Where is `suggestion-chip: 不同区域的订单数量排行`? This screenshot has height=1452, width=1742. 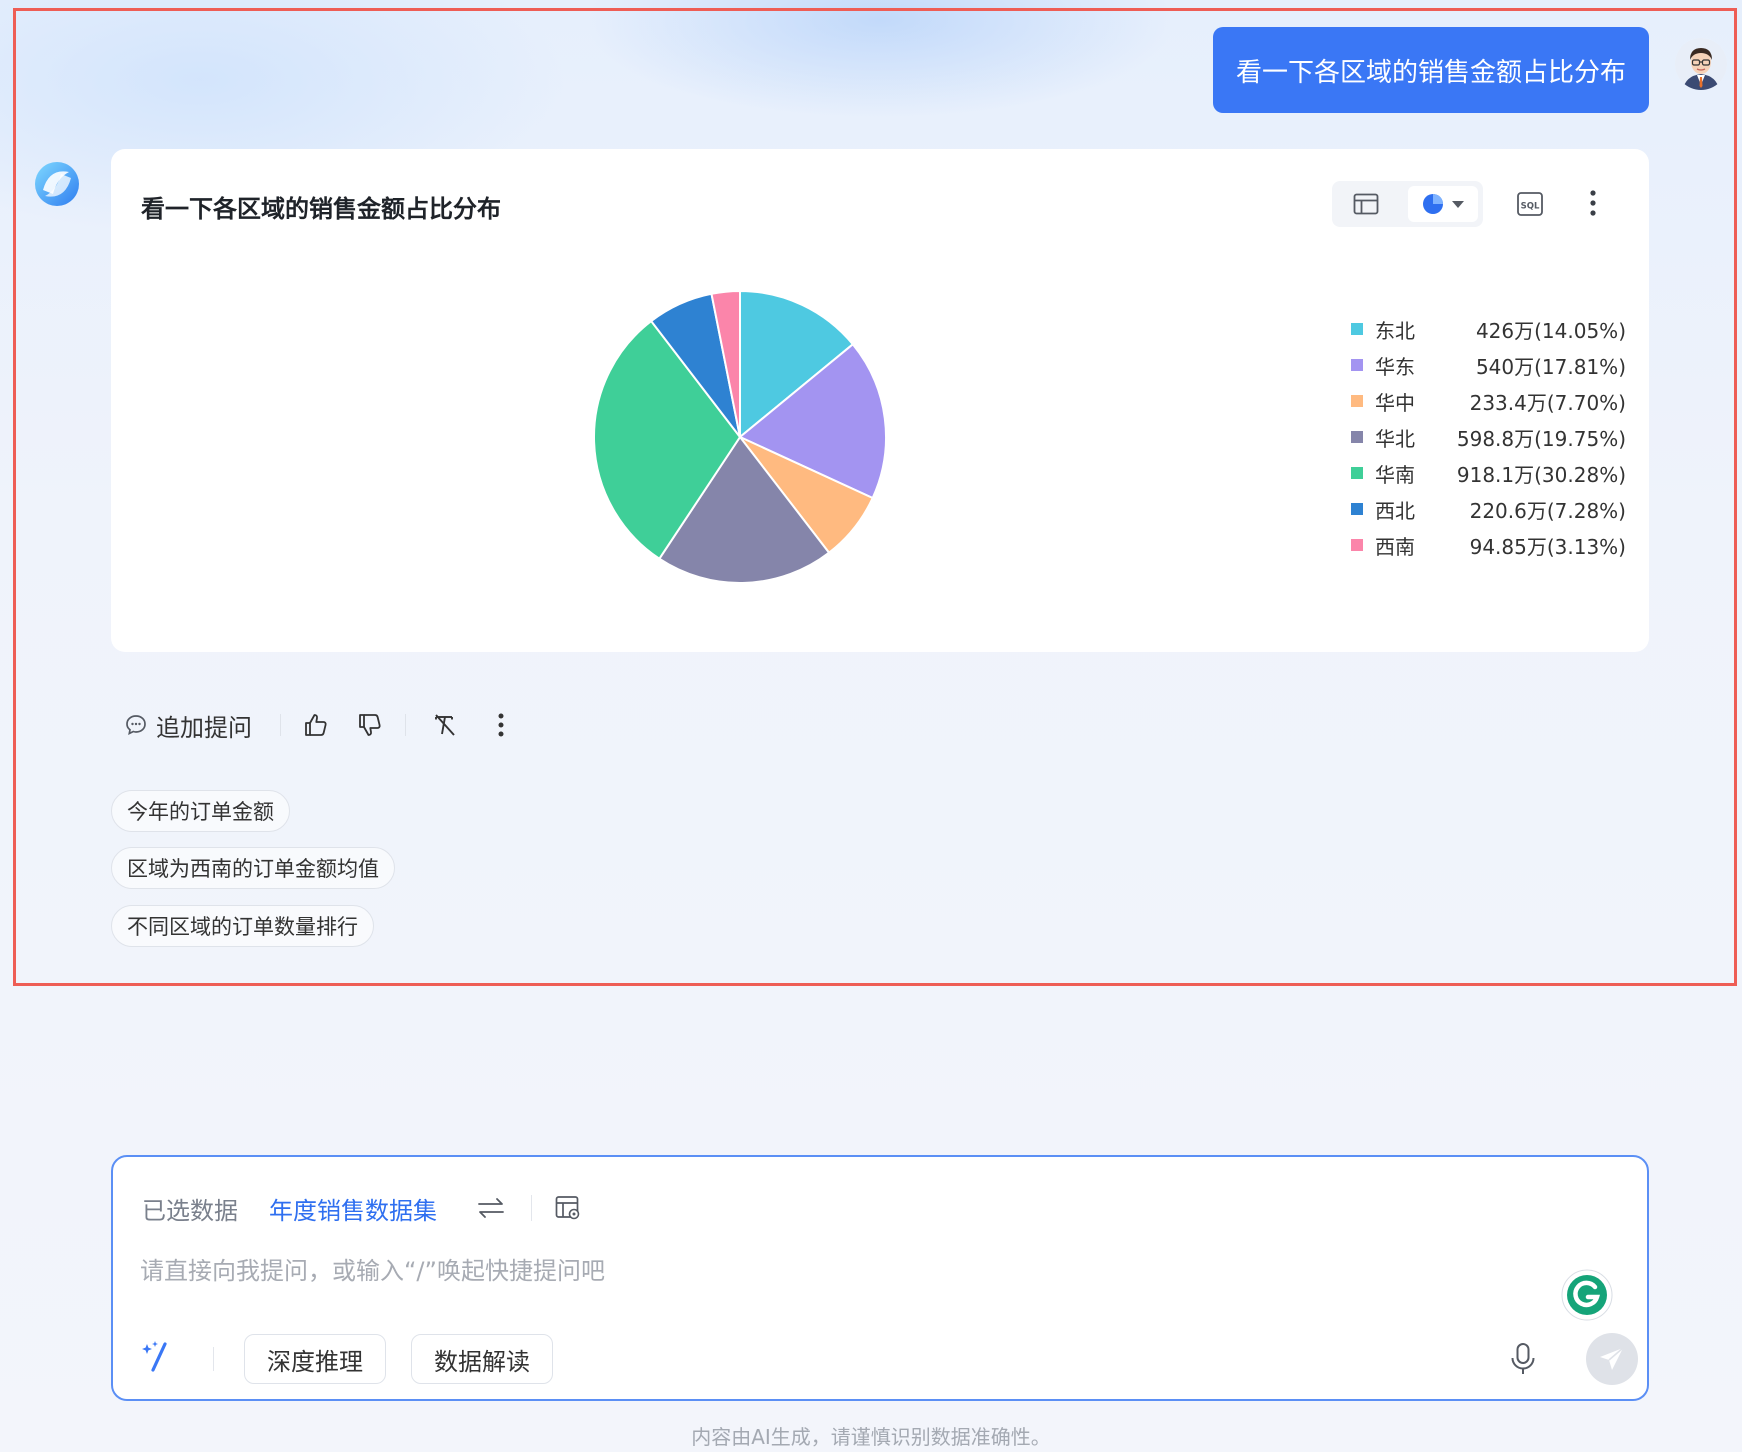 suggestion-chip: 不同区域的订单数量排行 is located at coordinates (242, 926).